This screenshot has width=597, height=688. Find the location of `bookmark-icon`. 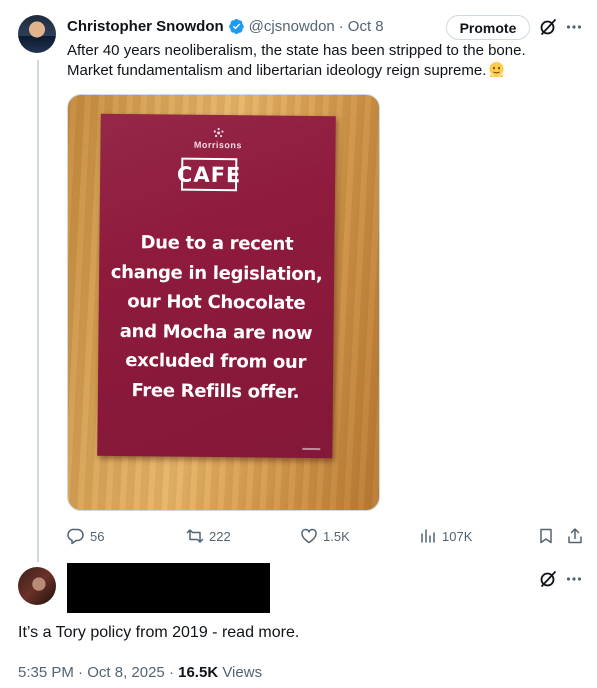

bookmark-icon is located at coordinates (546, 536).